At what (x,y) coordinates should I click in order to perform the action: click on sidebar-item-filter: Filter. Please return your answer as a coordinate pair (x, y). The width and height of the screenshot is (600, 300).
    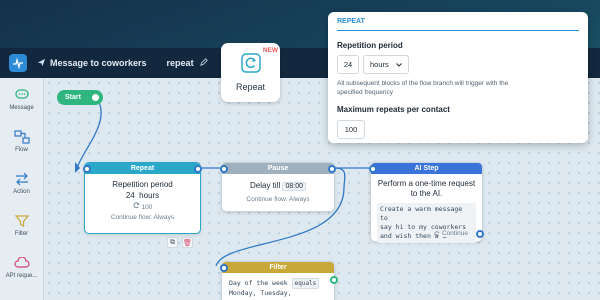
    Looking at the image, I should click on (21, 225).